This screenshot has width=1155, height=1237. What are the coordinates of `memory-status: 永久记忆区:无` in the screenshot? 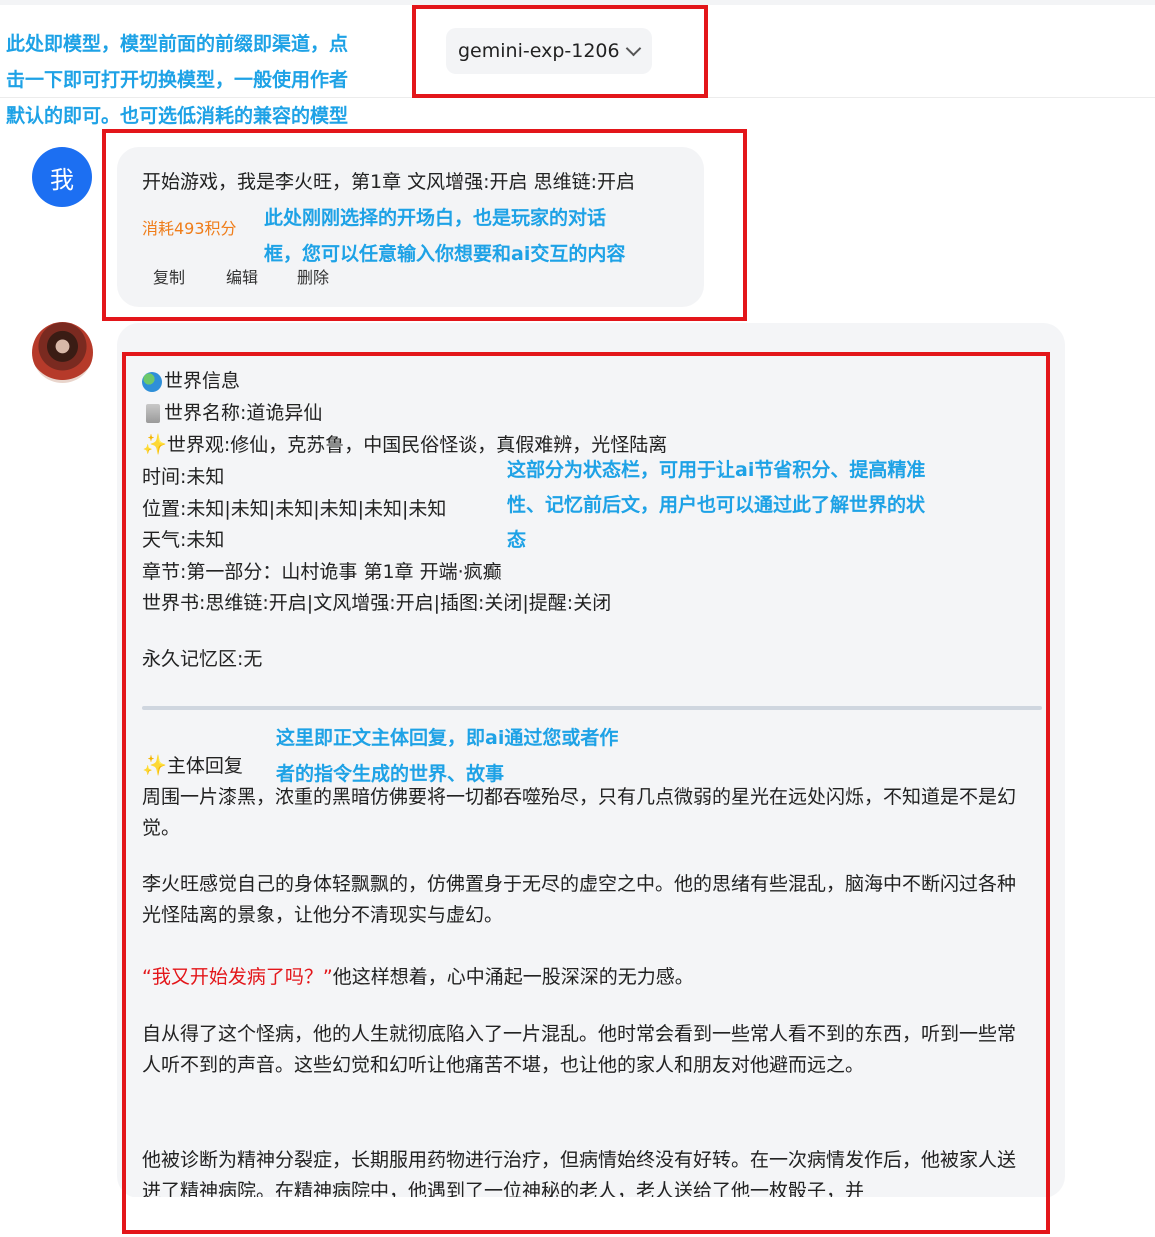 It's located at (202, 659).